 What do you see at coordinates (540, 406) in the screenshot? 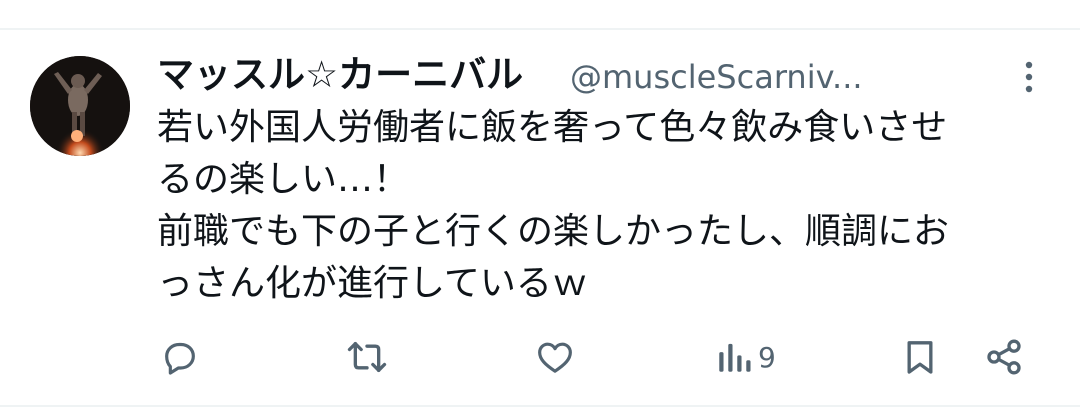
I see `bottom-divider` at bounding box center [540, 406].